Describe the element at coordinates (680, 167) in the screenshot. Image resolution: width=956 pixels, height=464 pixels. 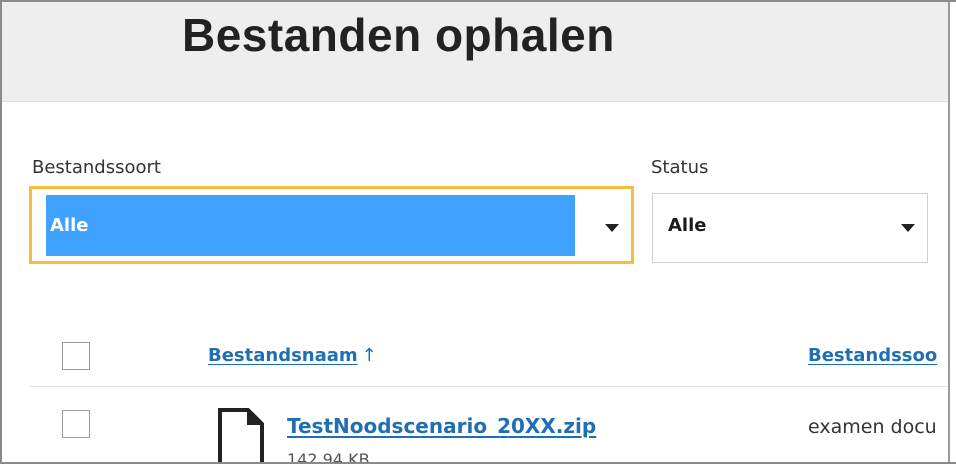
I see `status-filter-label: Status` at that location.